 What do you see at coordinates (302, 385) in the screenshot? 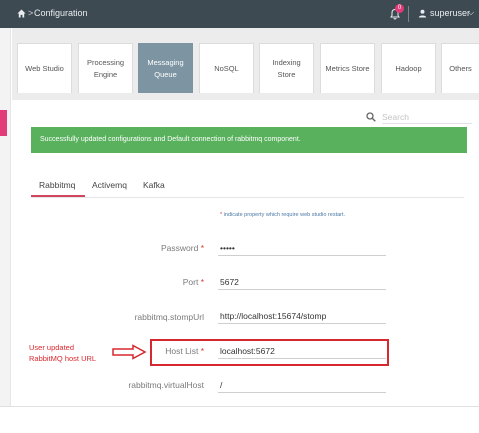
I see `virtual-host-field` at bounding box center [302, 385].